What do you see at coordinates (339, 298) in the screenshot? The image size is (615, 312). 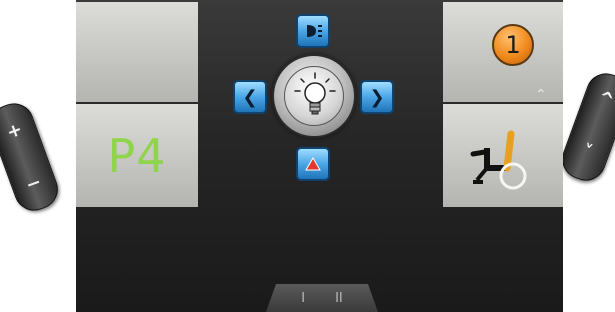 I see `page-2-mark: II` at bounding box center [339, 298].